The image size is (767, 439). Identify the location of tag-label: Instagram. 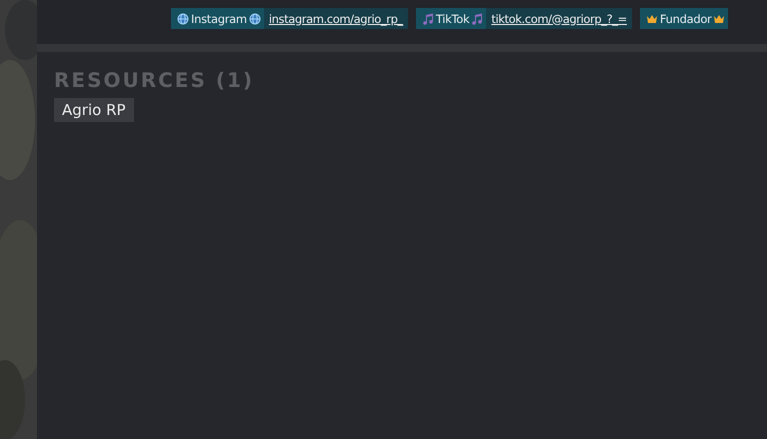
(217, 18).